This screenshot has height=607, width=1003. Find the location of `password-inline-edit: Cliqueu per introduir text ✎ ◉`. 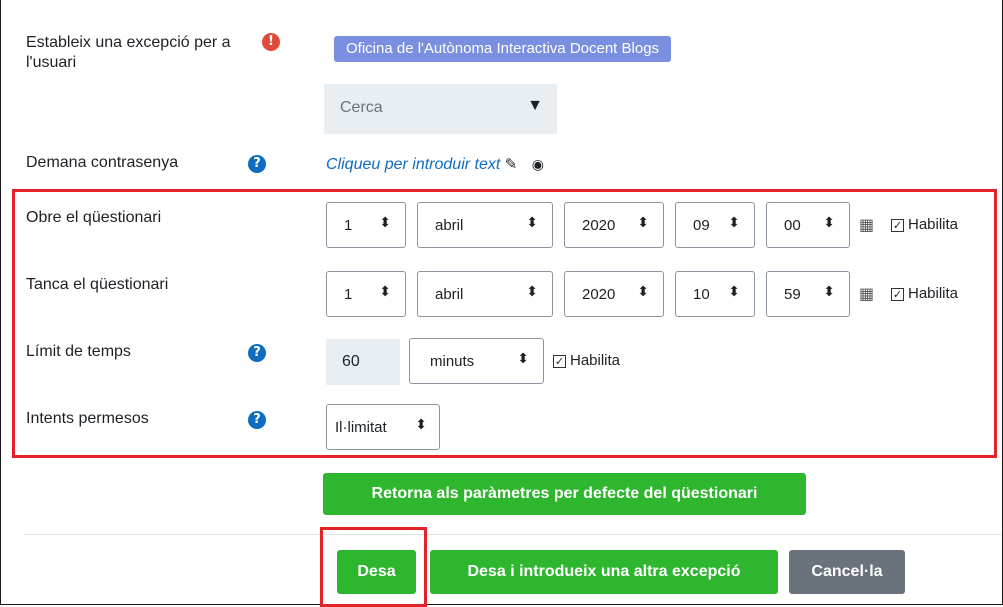

password-inline-edit: Cliqueu per introduir text ✎ ◉ is located at coordinates (435, 164).